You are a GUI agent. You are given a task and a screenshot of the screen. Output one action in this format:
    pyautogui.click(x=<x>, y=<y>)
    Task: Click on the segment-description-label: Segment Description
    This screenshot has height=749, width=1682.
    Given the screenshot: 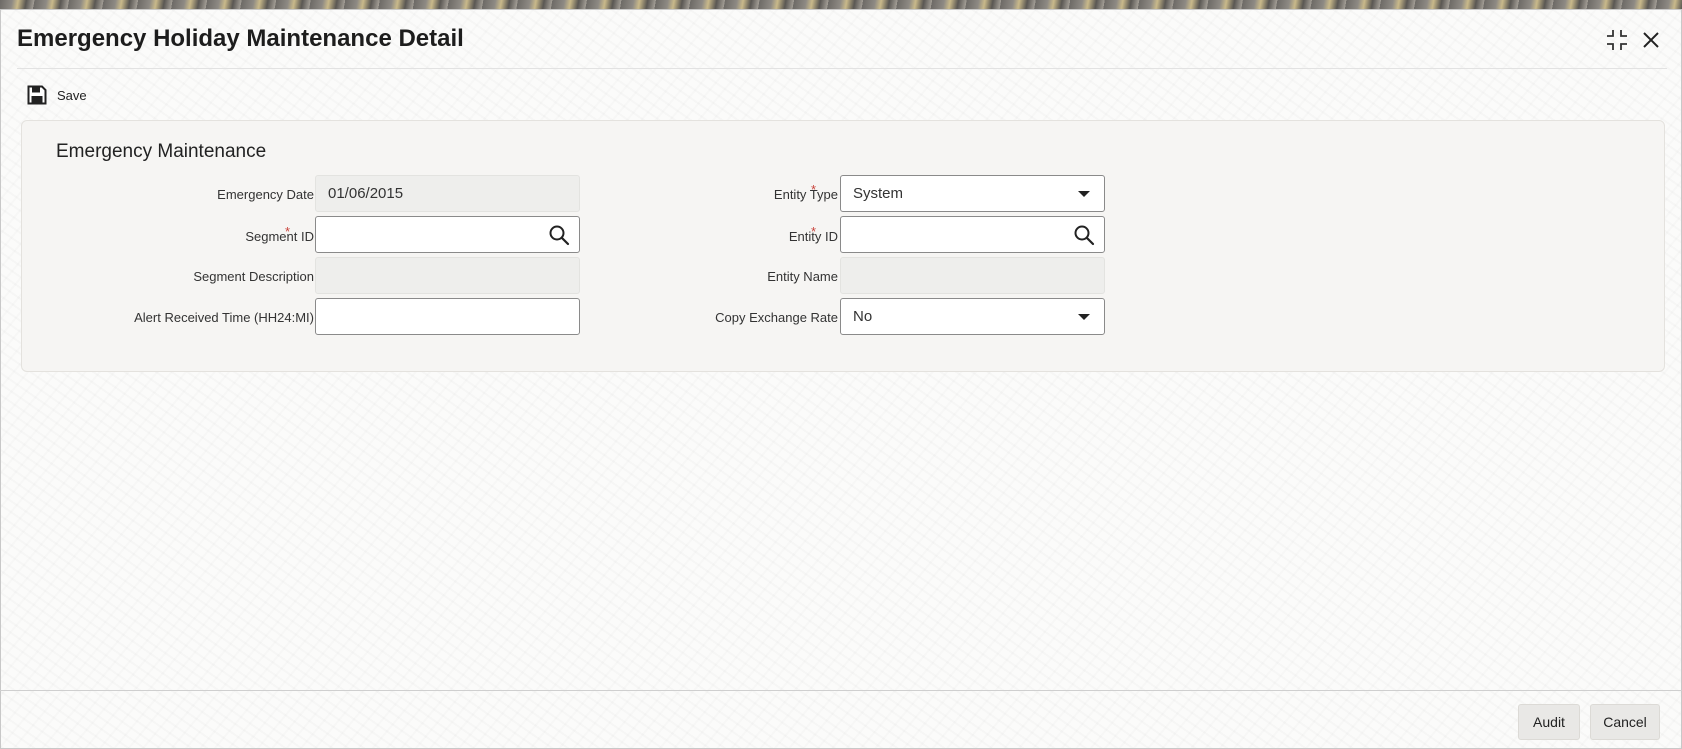 What is the action you would take?
    pyautogui.click(x=253, y=276)
    